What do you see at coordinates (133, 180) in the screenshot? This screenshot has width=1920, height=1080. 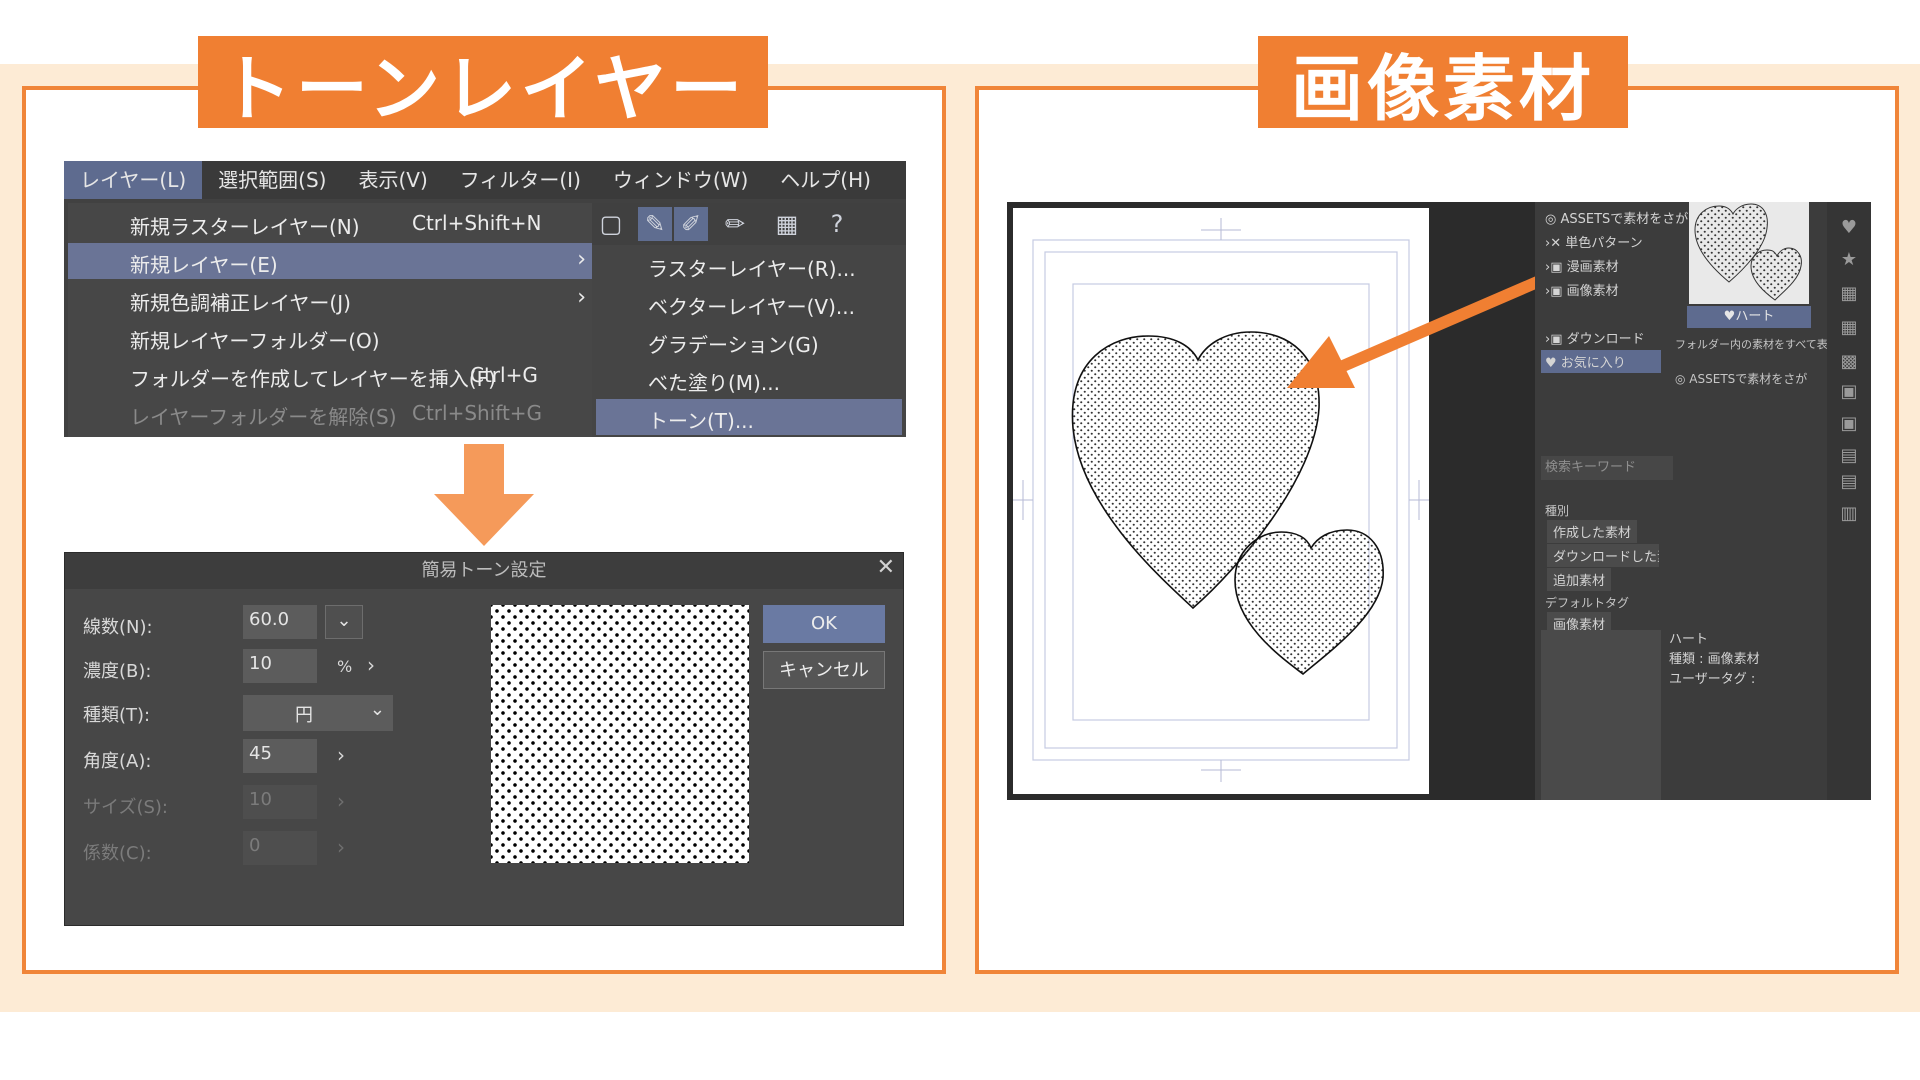 I see `menu-layer: レイヤー(L)` at bounding box center [133, 180].